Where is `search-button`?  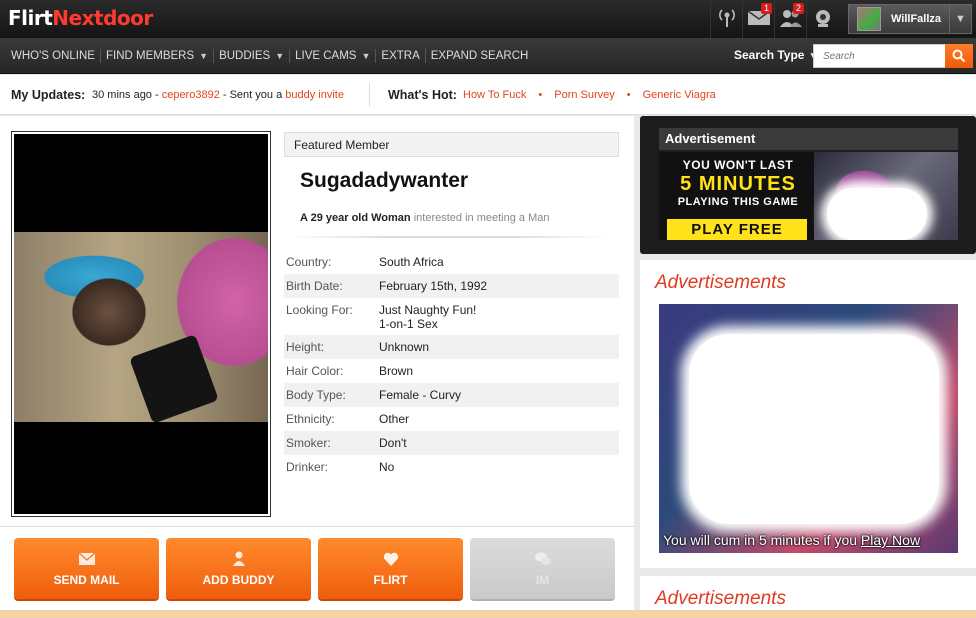 search-button is located at coordinates (959, 56).